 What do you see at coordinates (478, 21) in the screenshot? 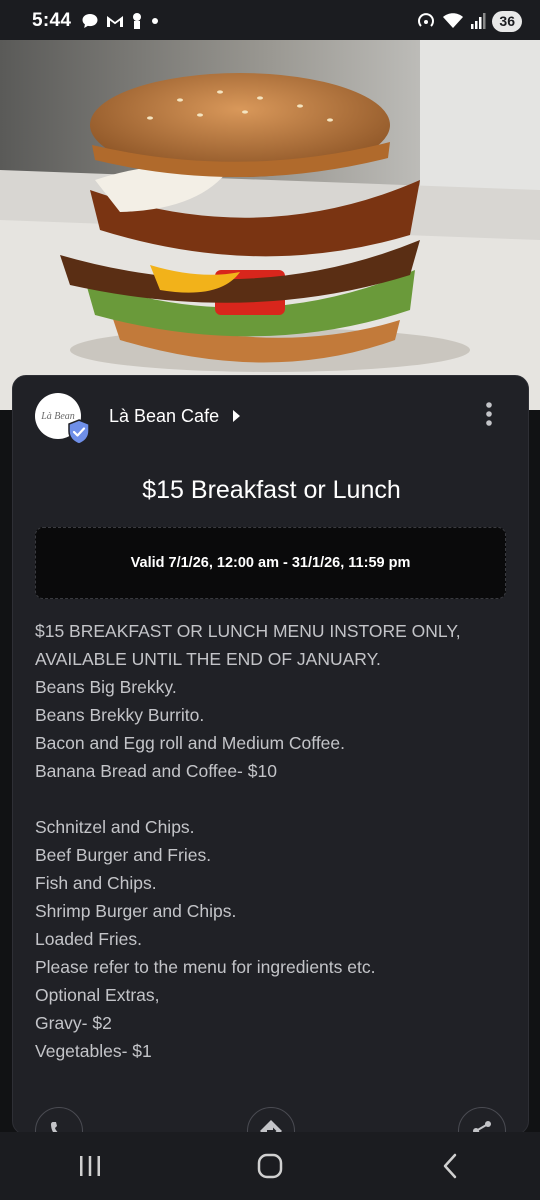
I see `signal-icon` at bounding box center [478, 21].